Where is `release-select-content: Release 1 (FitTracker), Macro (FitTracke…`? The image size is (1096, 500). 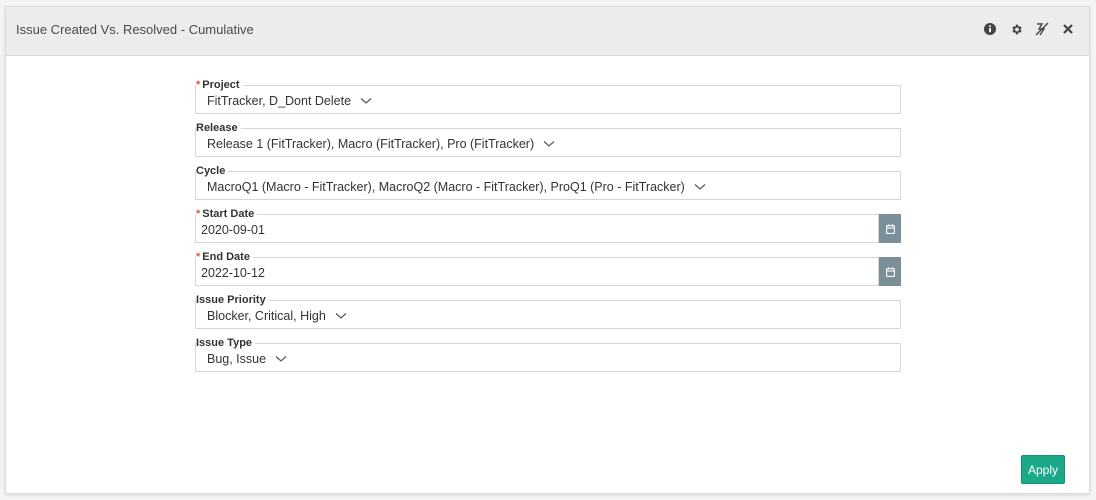 release-select-content: Release 1 (FitTracker), Macro (FitTracke… is located at coordinates (381, 144).